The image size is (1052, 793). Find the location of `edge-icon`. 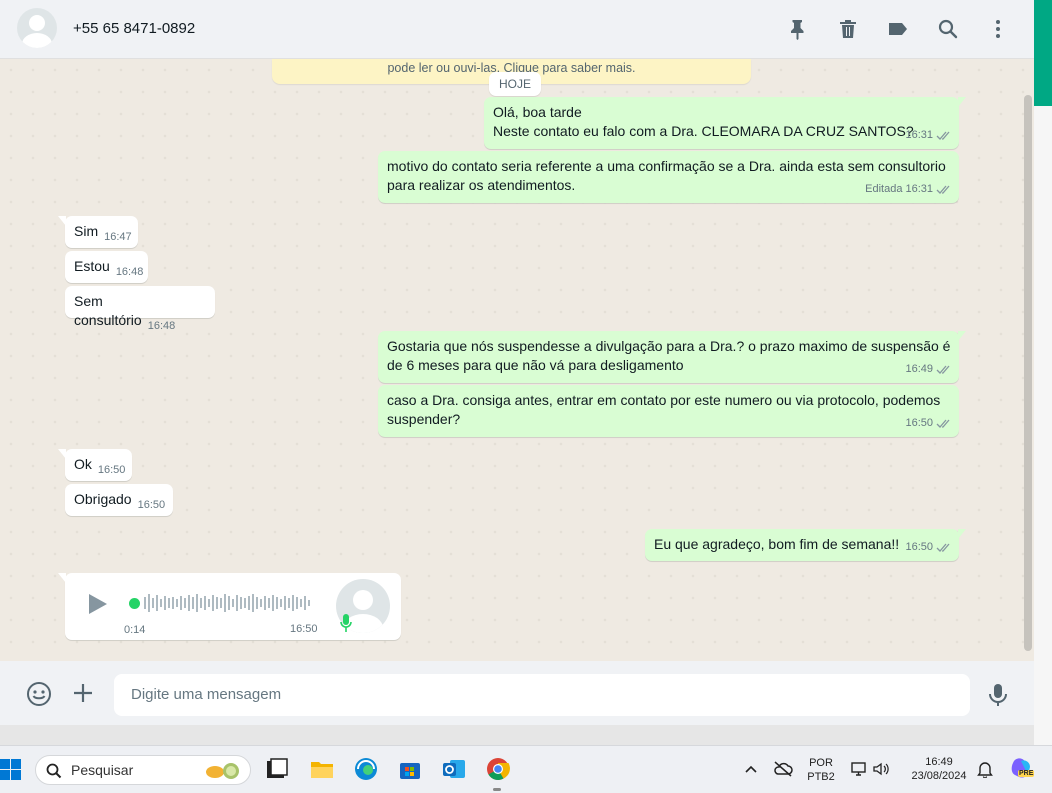

edge-icon is located at coordinates (366, 769).